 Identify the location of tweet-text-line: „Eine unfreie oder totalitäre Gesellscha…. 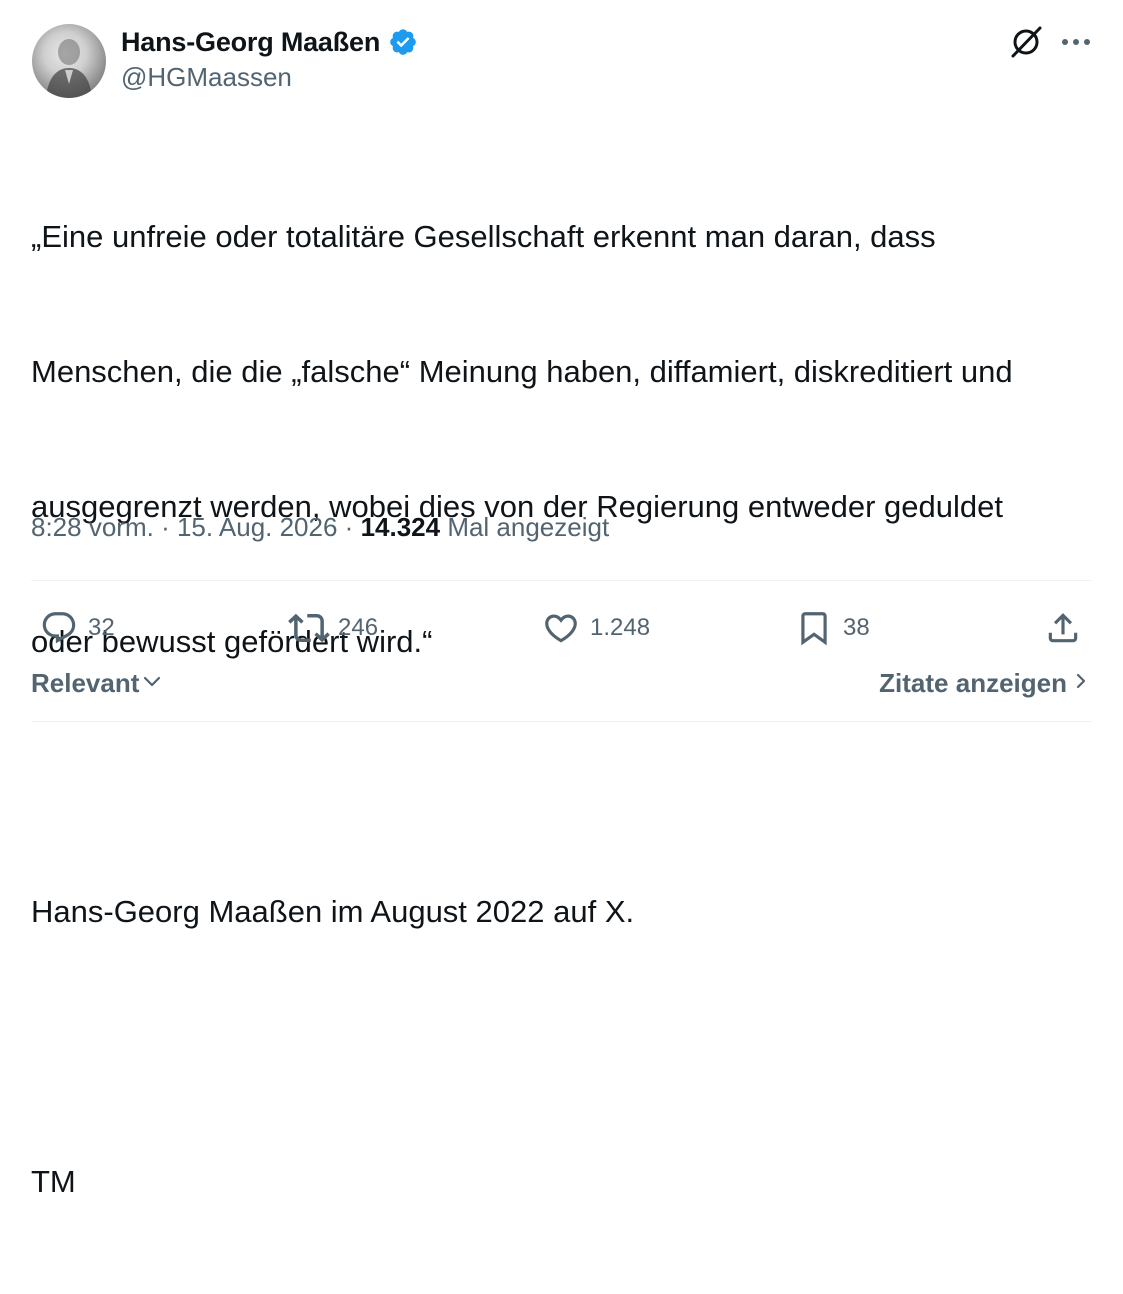
(483, 236).